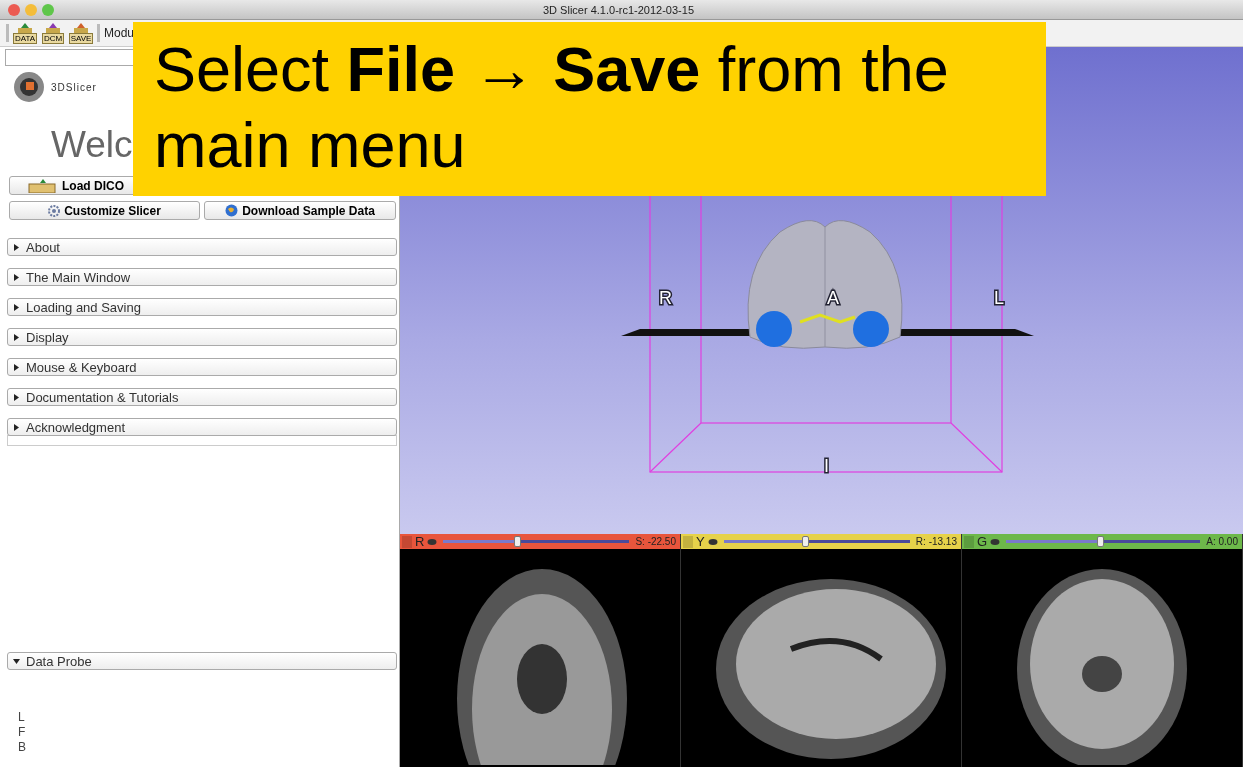 Image resolution: width=1243 pixels, height=767 pixels. What do you see at coordinates (1222, 541) in the screenshot?
I see `slice-offset-reading: A: 0.00` at bounding box center [1222, 541].